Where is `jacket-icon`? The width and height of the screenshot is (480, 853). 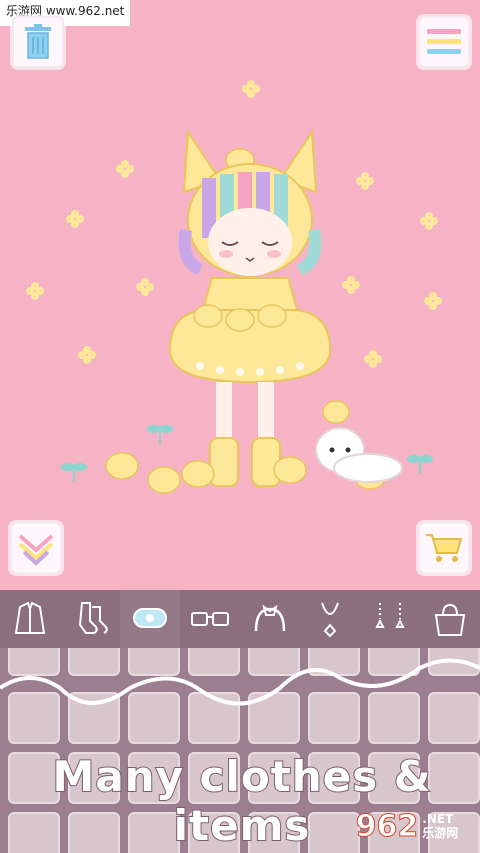 jacket-icon is located at coordinates (30, 617).